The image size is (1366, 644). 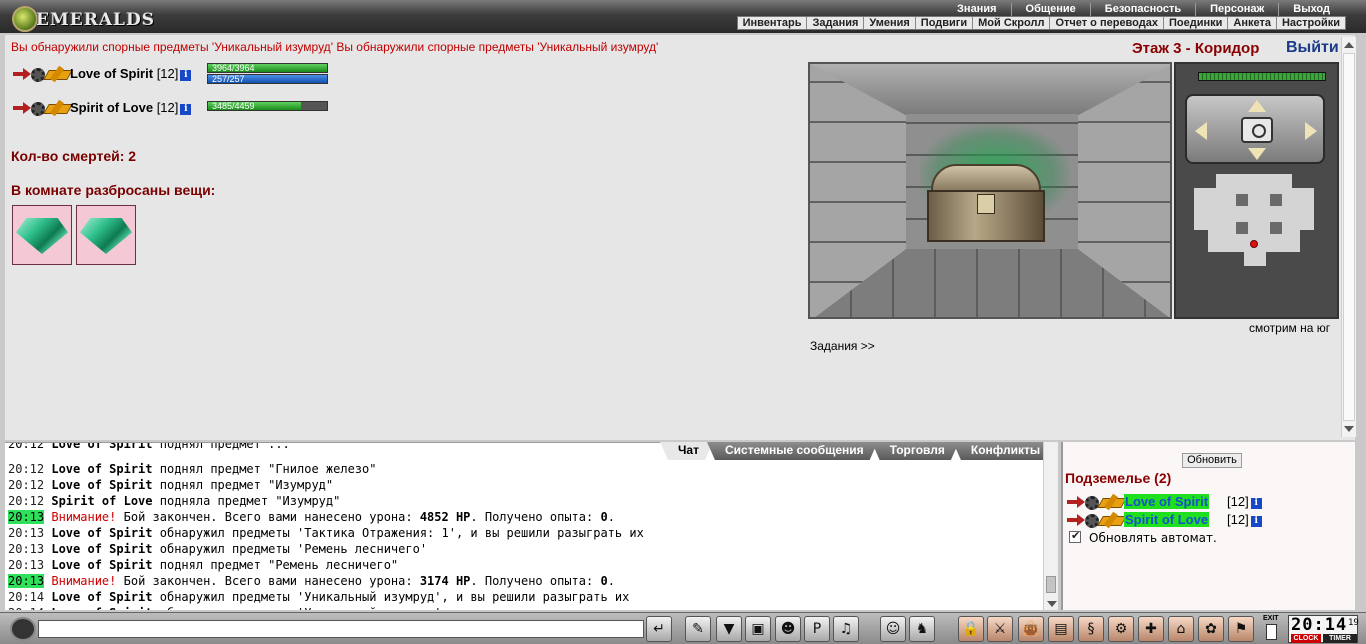 I want to click on subnav-transfer-report: Отчет о переводах, so click(x=1106, y=23).